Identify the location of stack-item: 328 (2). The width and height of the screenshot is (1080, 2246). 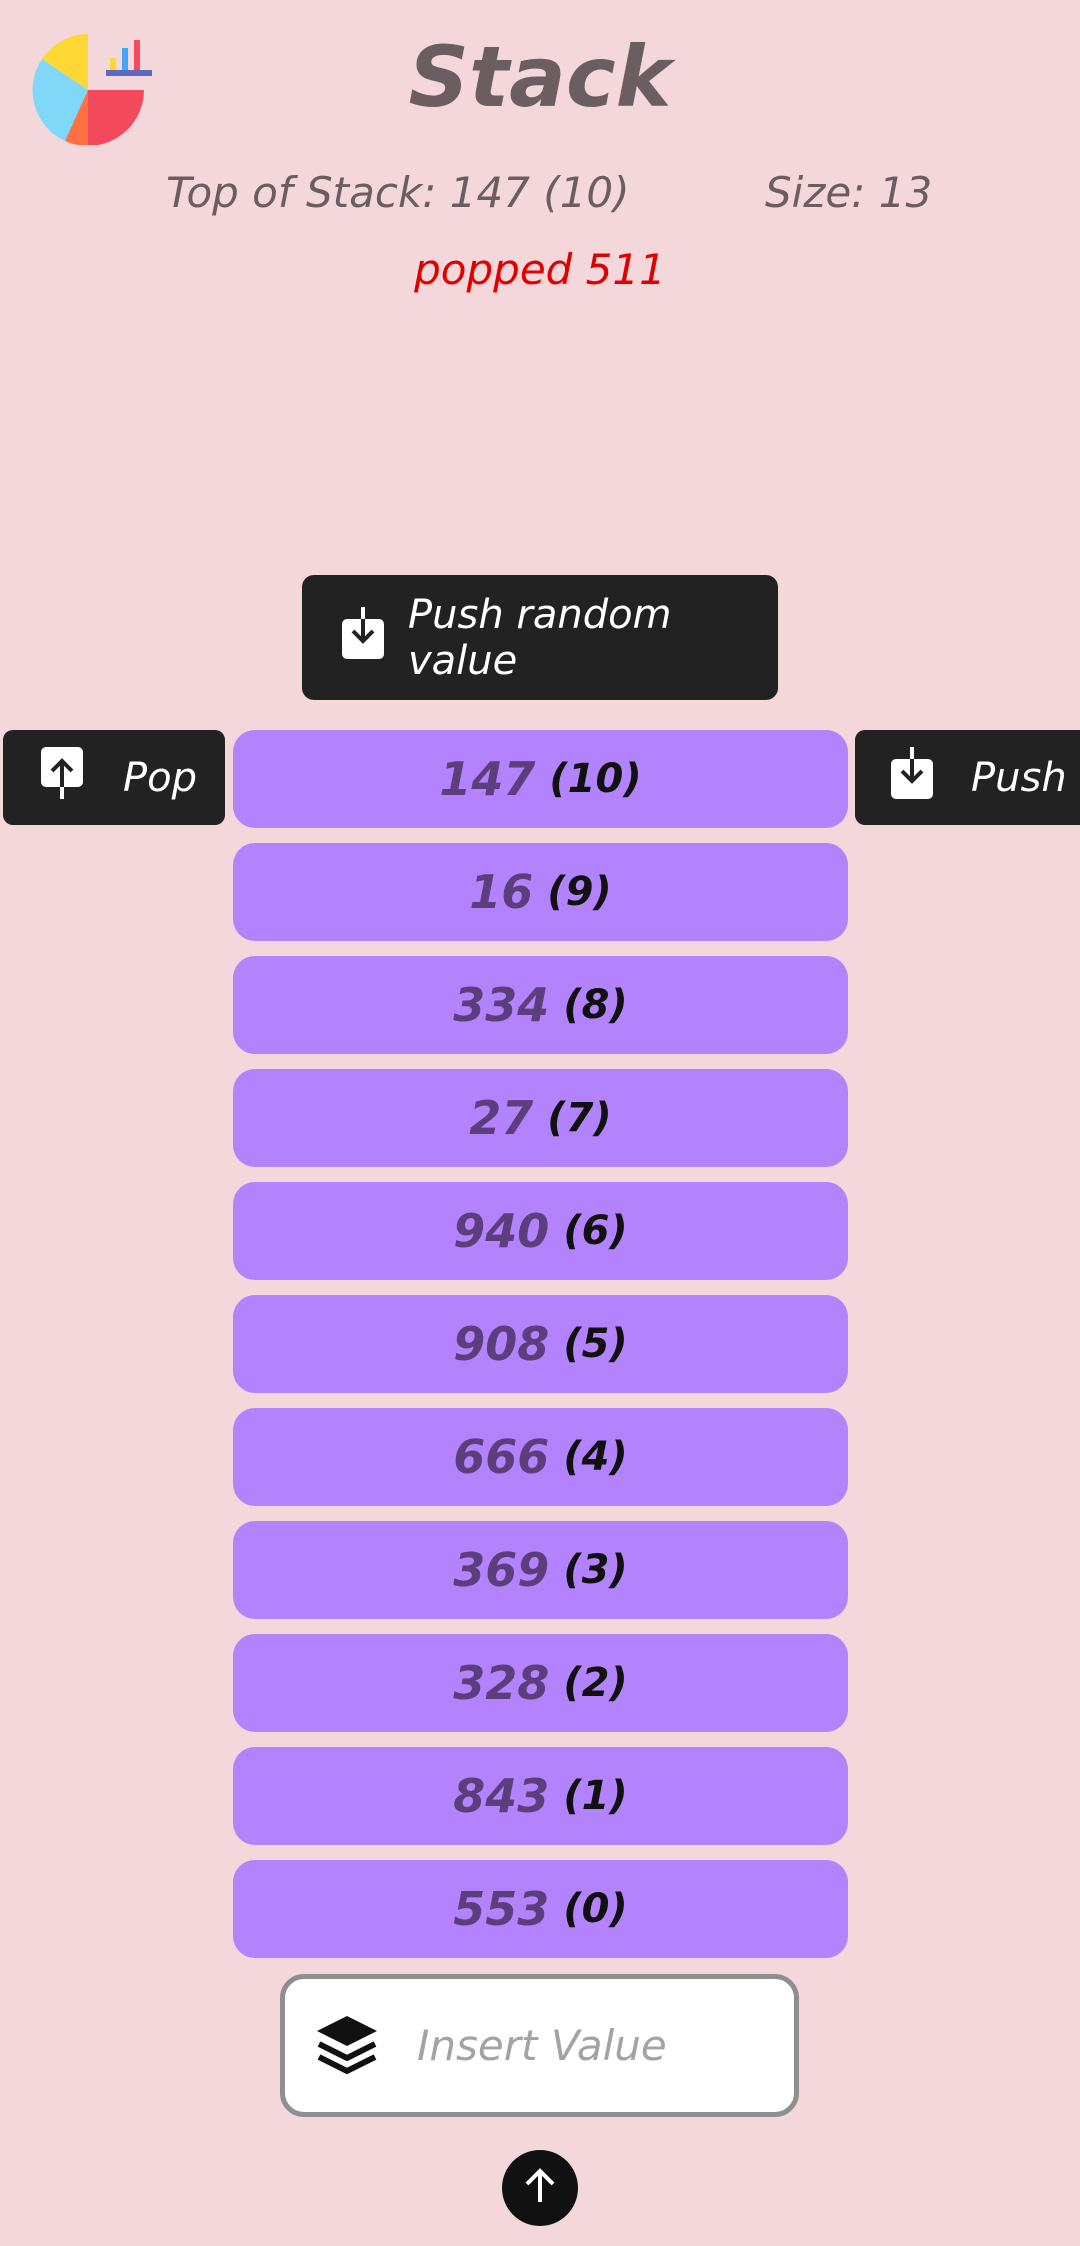
(540, 1683).